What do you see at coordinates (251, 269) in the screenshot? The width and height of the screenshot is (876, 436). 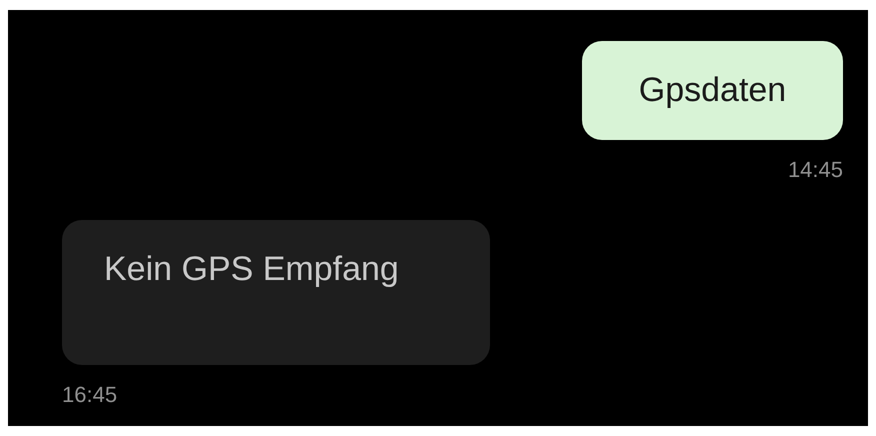 I see `message-text: Kein GPS Empfang` at bounding box center [251, 269].